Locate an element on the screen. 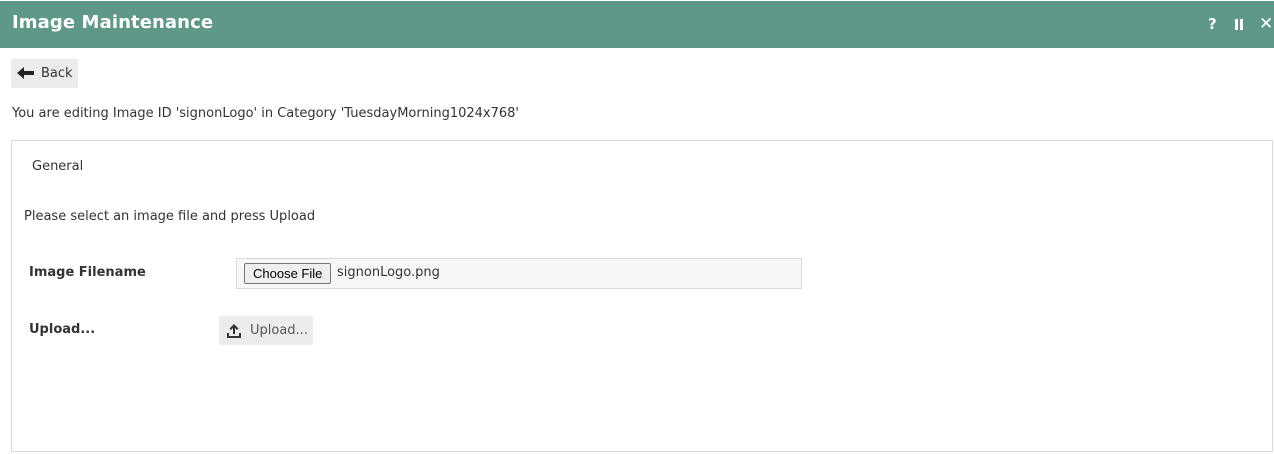 The height and width of the screenshot is (454, 1274). back-label: Back is located at coordinates (57, 73).